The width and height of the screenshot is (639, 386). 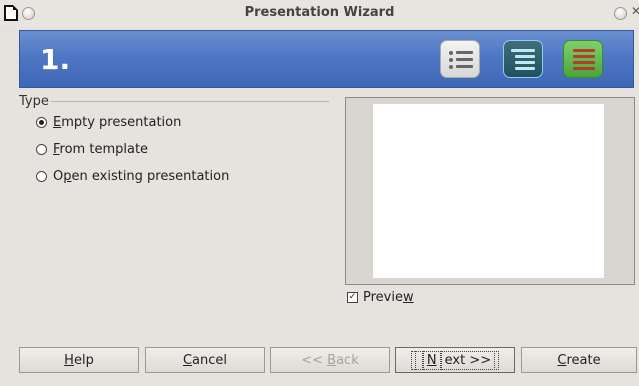 I want to click on window-title: Presentation Wizard, so click(x=319, y=12).